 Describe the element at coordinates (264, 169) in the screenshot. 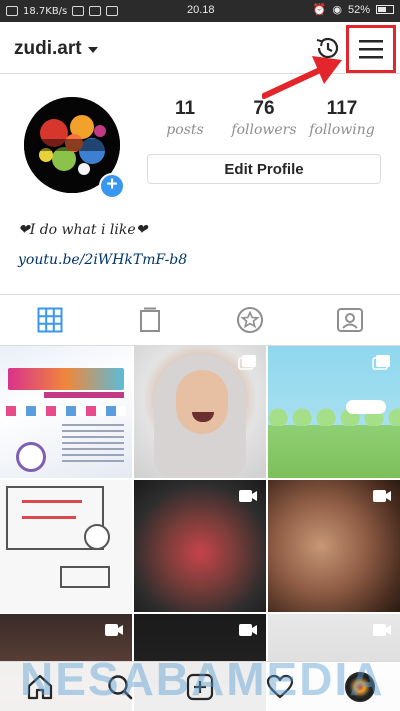

I see `edit-profile-button: Edit Profile` at that location.